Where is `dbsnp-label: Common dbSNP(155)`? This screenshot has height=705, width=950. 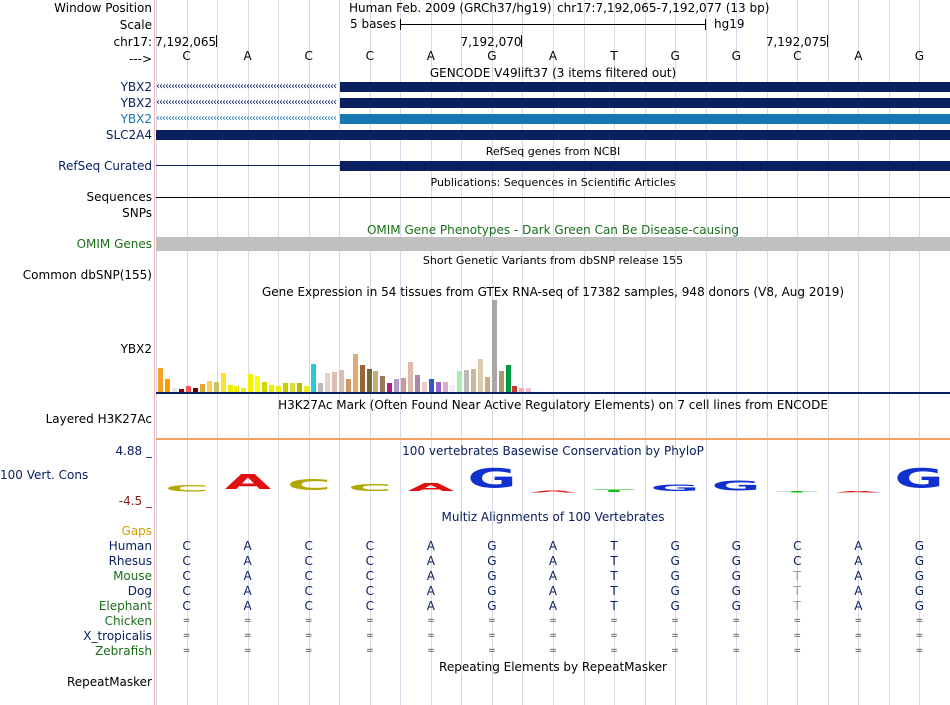 dbsnp-label: Common dbSNP(155) is located at coordinates (76, 275).